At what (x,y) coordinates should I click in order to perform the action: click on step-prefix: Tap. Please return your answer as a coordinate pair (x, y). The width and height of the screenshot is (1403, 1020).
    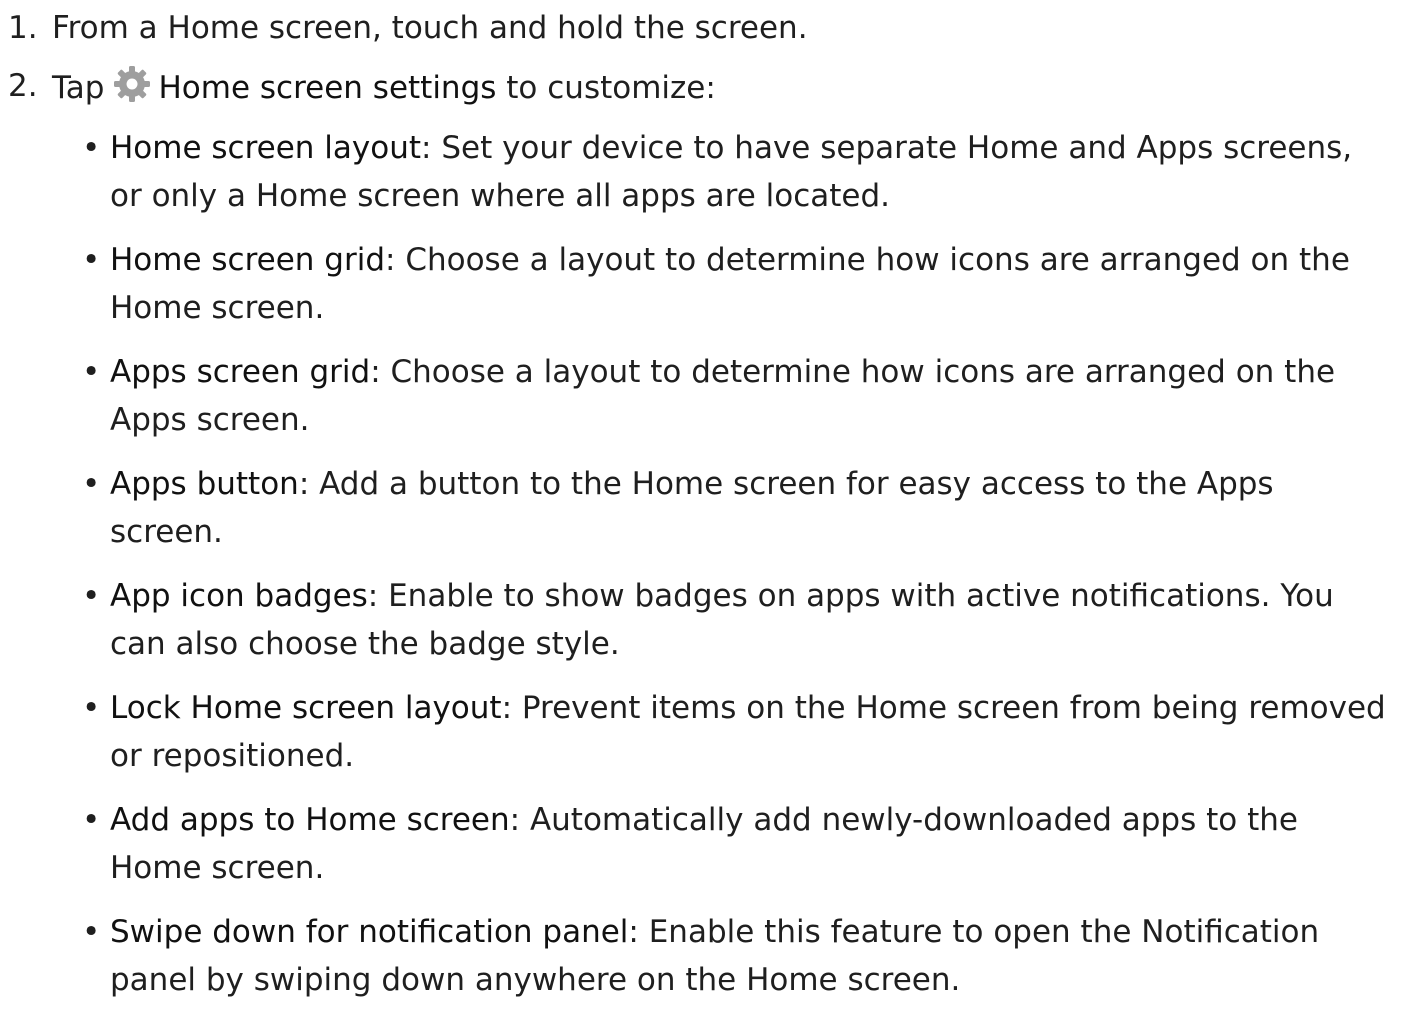
    Looking at the image, I should click on (78, 88).